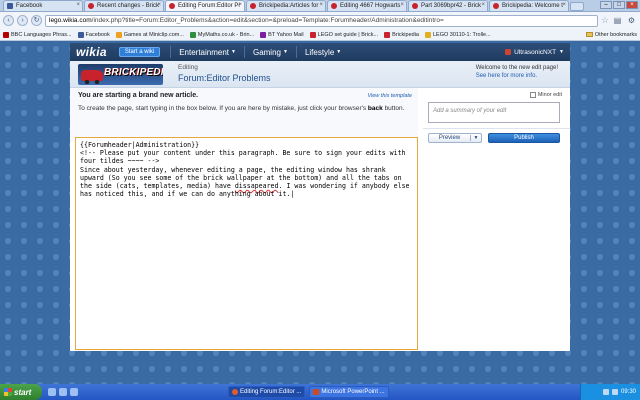 Image resolution: width=640 pixels, height=400 pixels. Describe the element at coordinates (589, 34) in the screenshot. I see `folder-icon` at that location.